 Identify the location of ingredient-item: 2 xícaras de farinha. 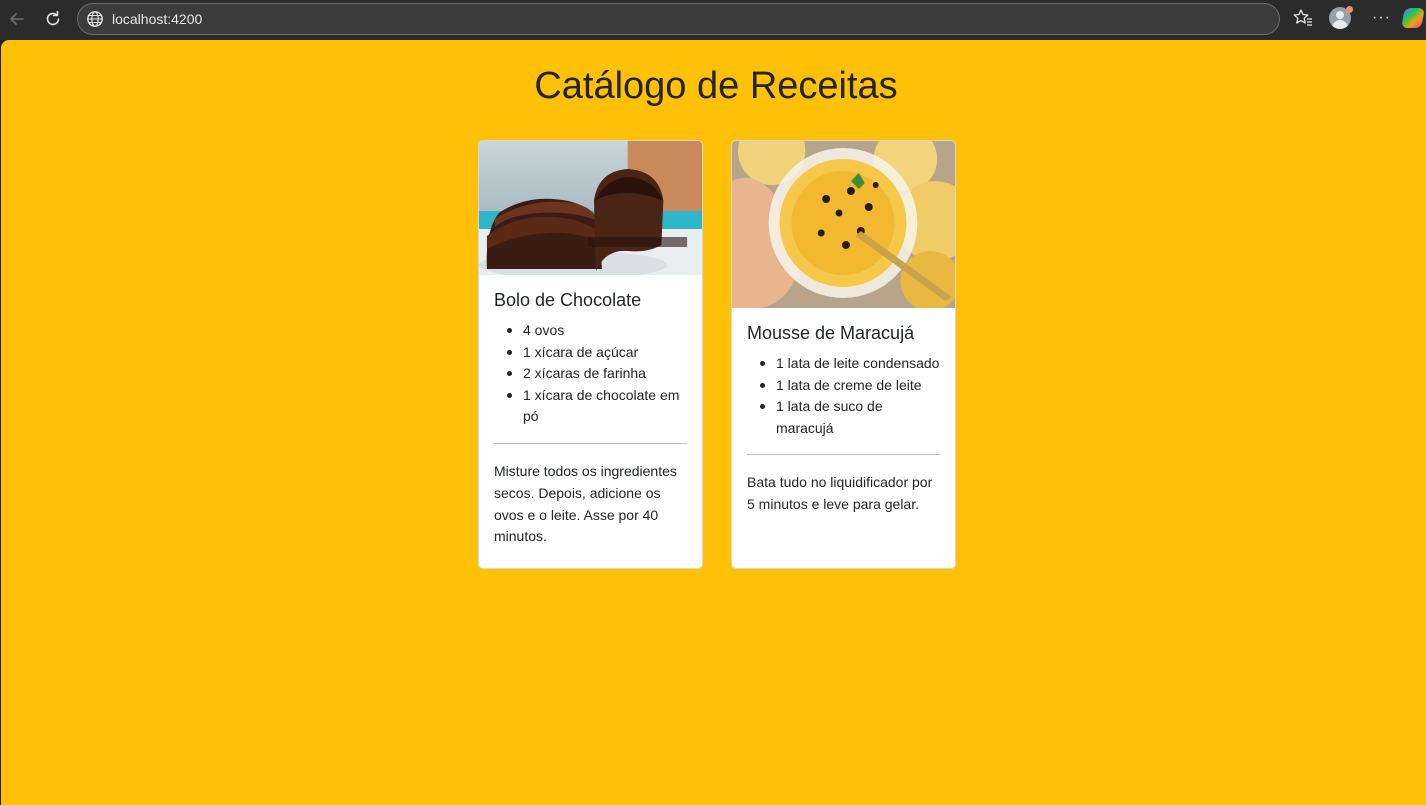
(597, 374).